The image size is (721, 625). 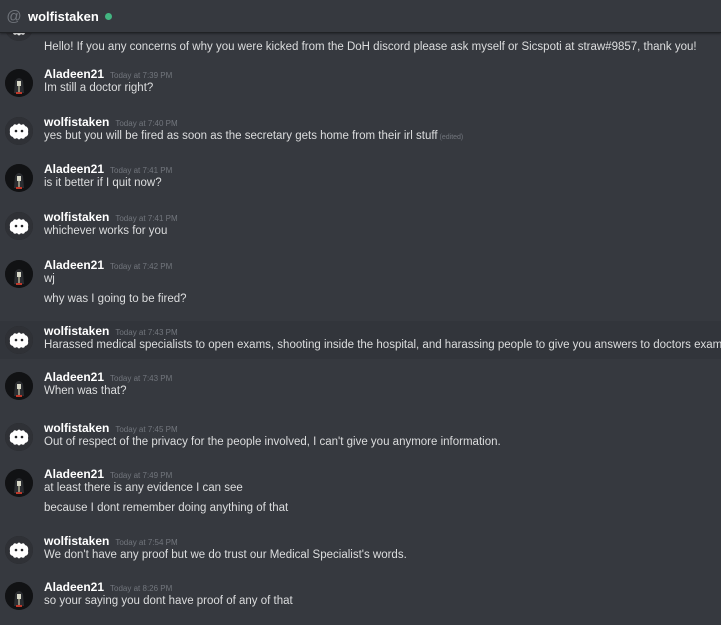 I want to click on message-text: Im still a doctor right?, so click(x=99, y=88).